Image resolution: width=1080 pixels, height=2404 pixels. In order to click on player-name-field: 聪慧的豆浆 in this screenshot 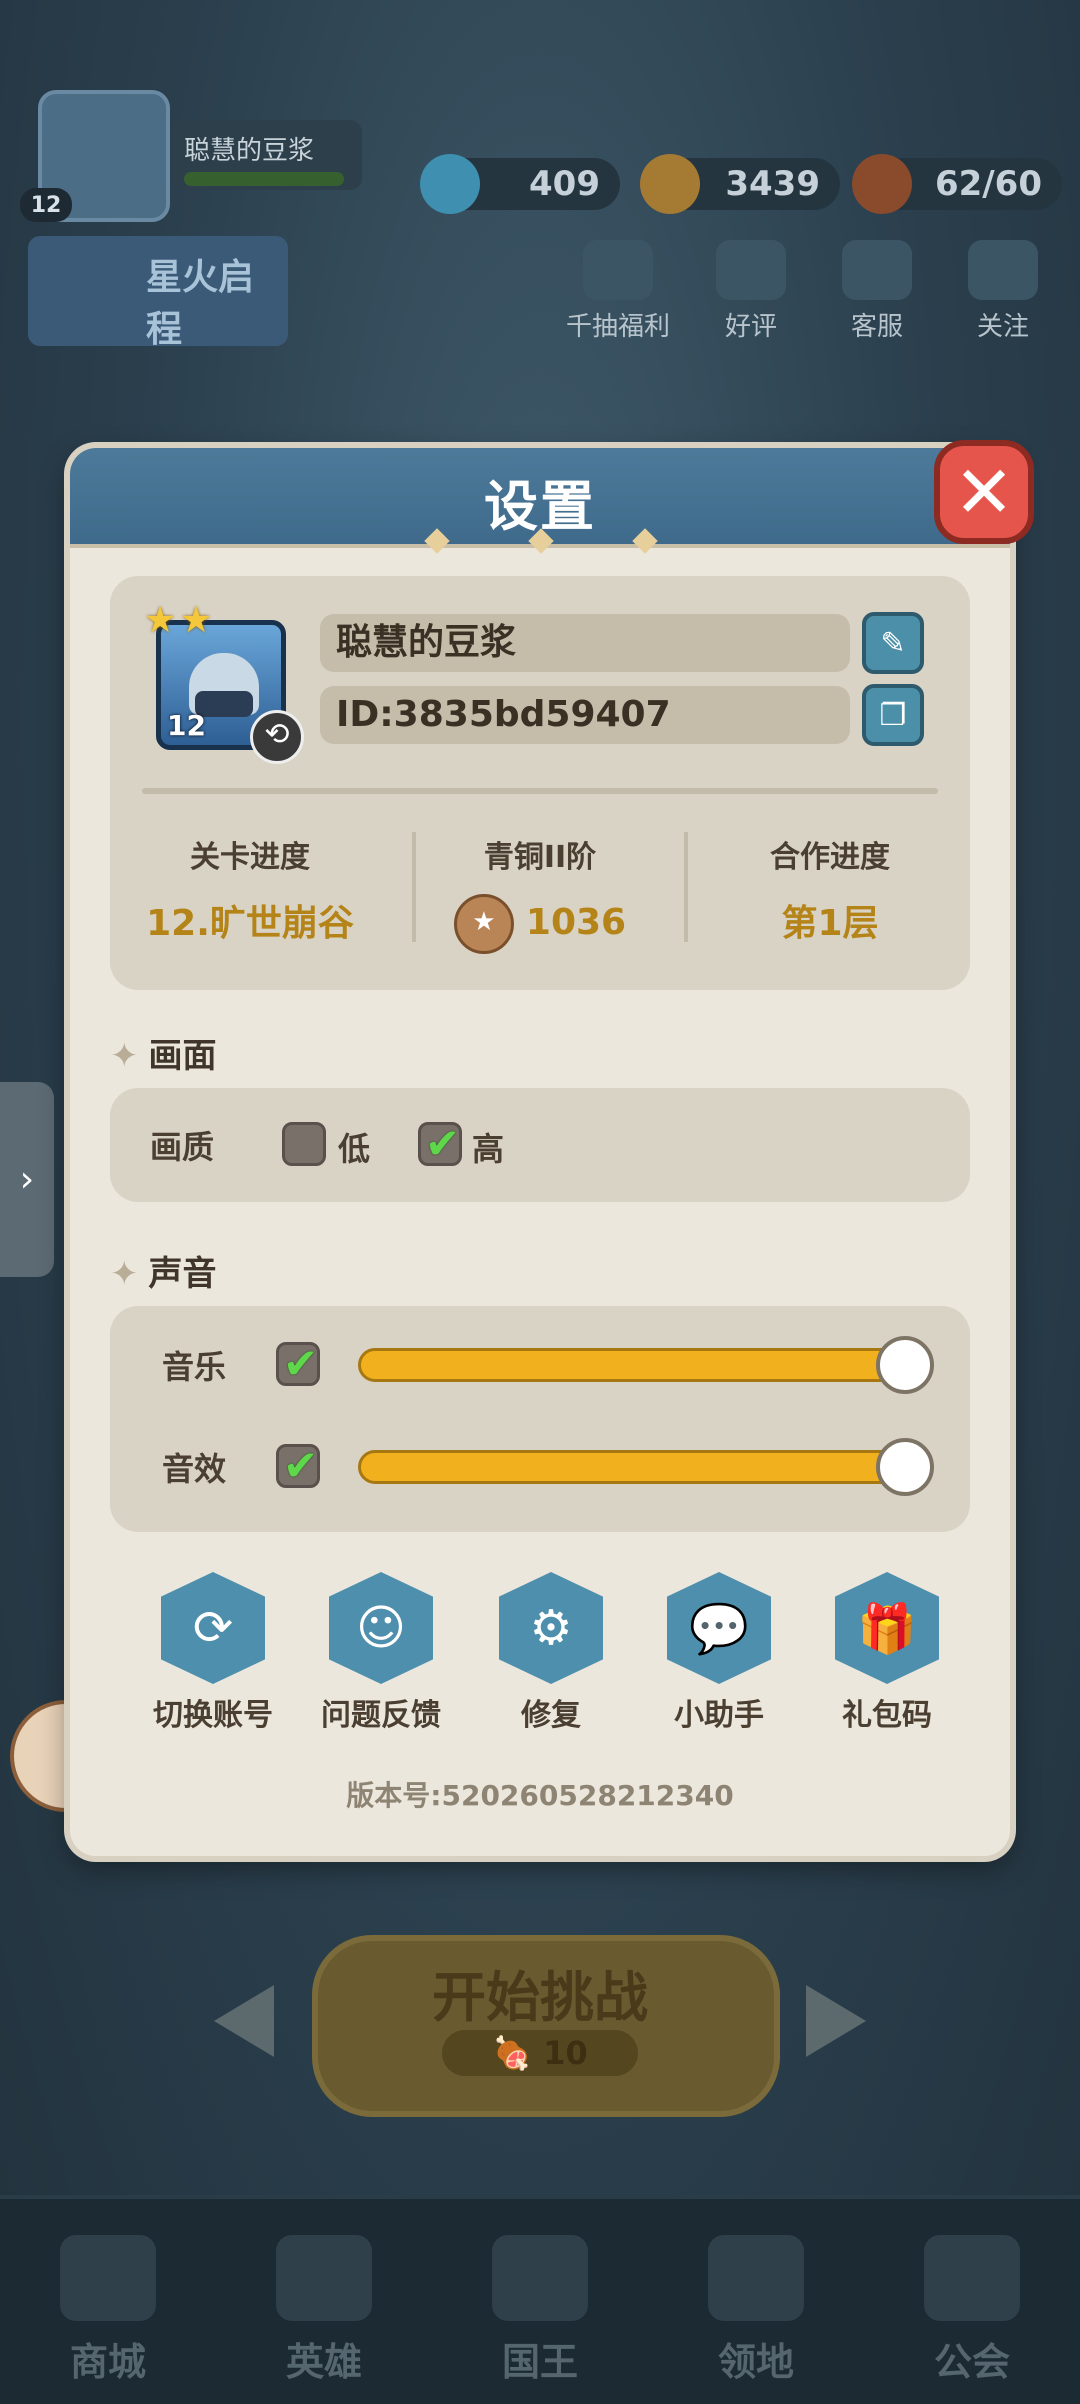, I will do `click(585, 643)`.